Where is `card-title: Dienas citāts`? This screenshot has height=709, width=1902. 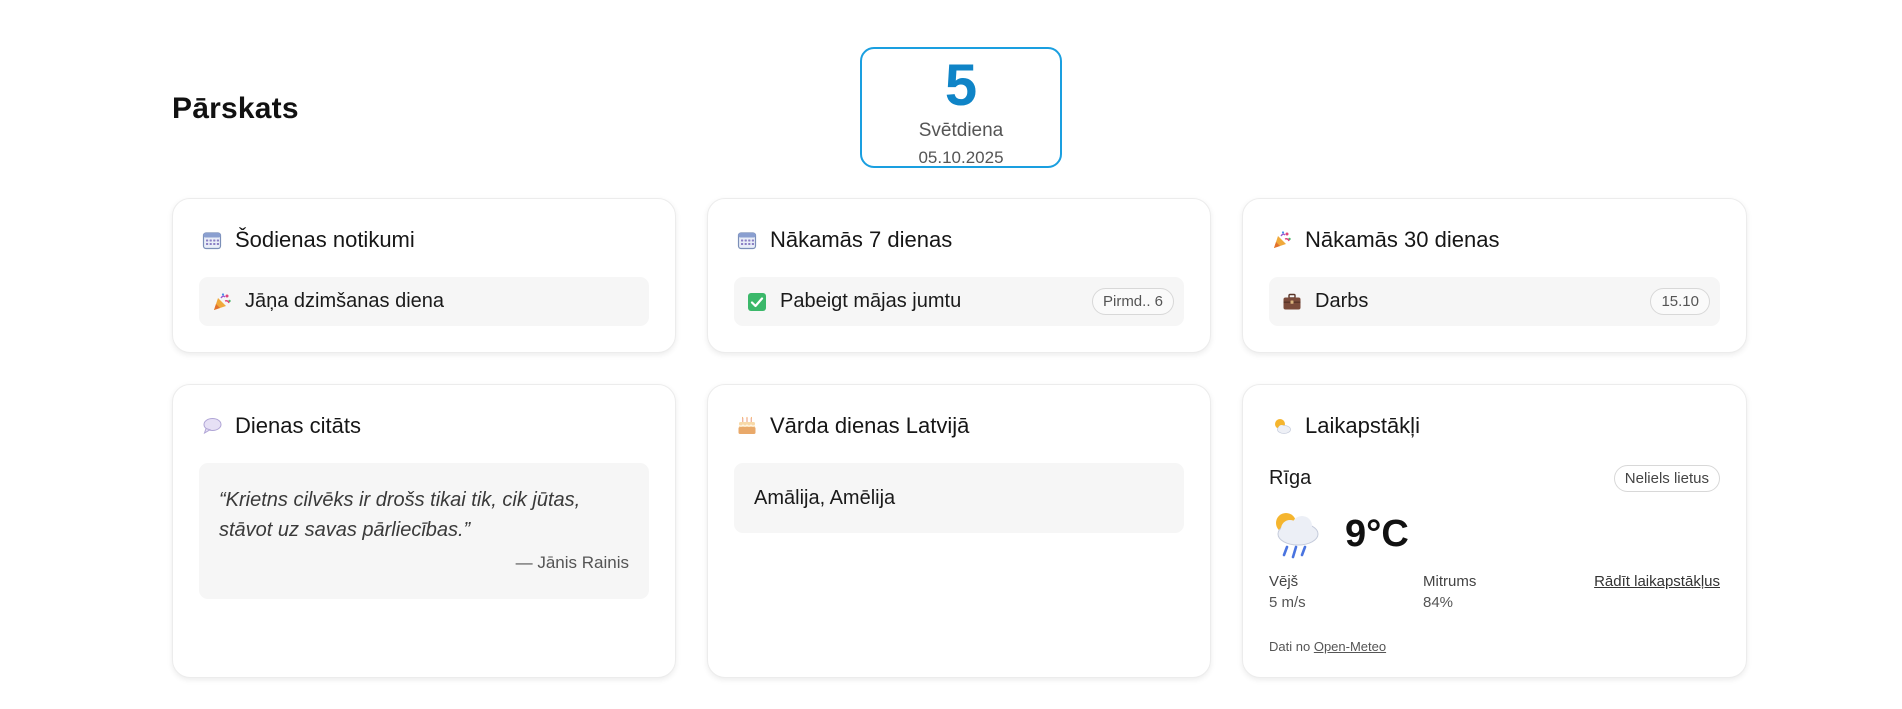 card-title: Dienas citāts is located at coordinates (298, 425).